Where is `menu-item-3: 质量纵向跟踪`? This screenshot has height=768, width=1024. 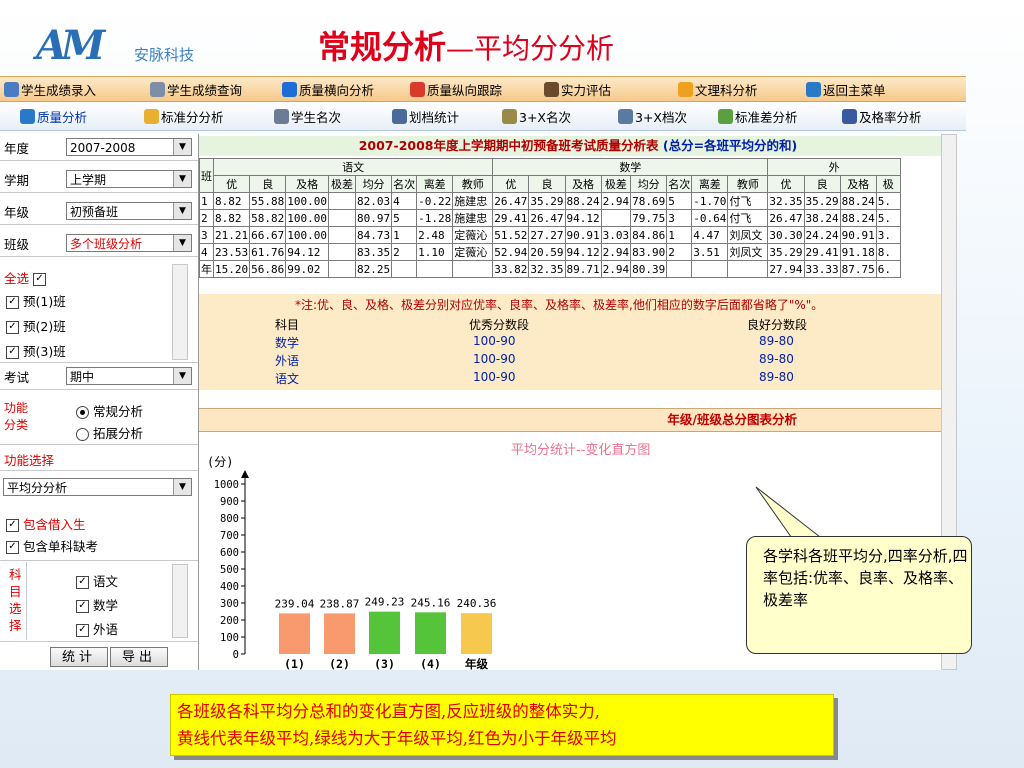 menu-item-3: 质量纵向跟踪 is located at coordinates (456, 89).